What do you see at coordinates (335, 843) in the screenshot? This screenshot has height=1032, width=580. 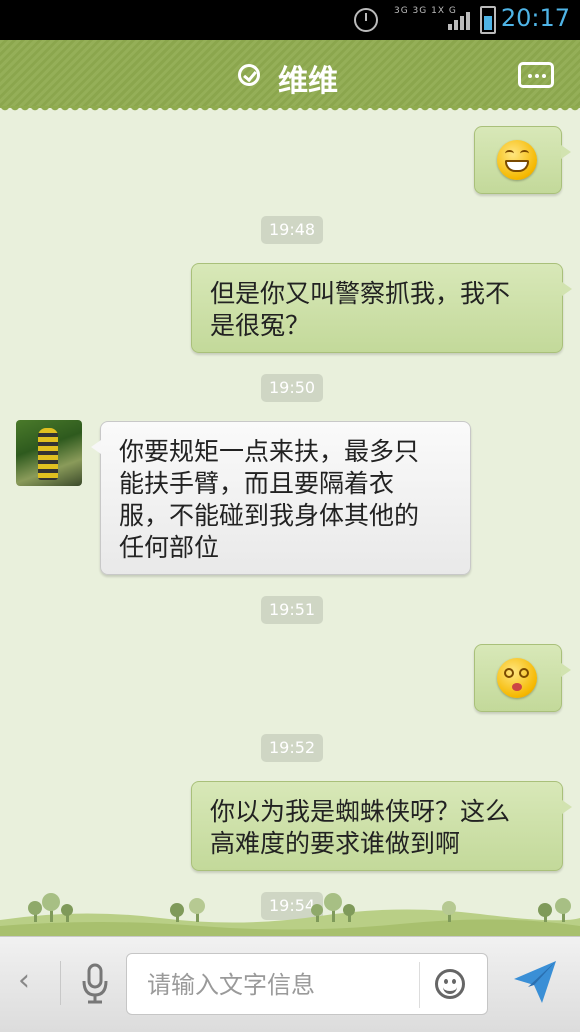 I see `message-line: 高难度的要求谁做到啊` at bounding box center [335, 843].